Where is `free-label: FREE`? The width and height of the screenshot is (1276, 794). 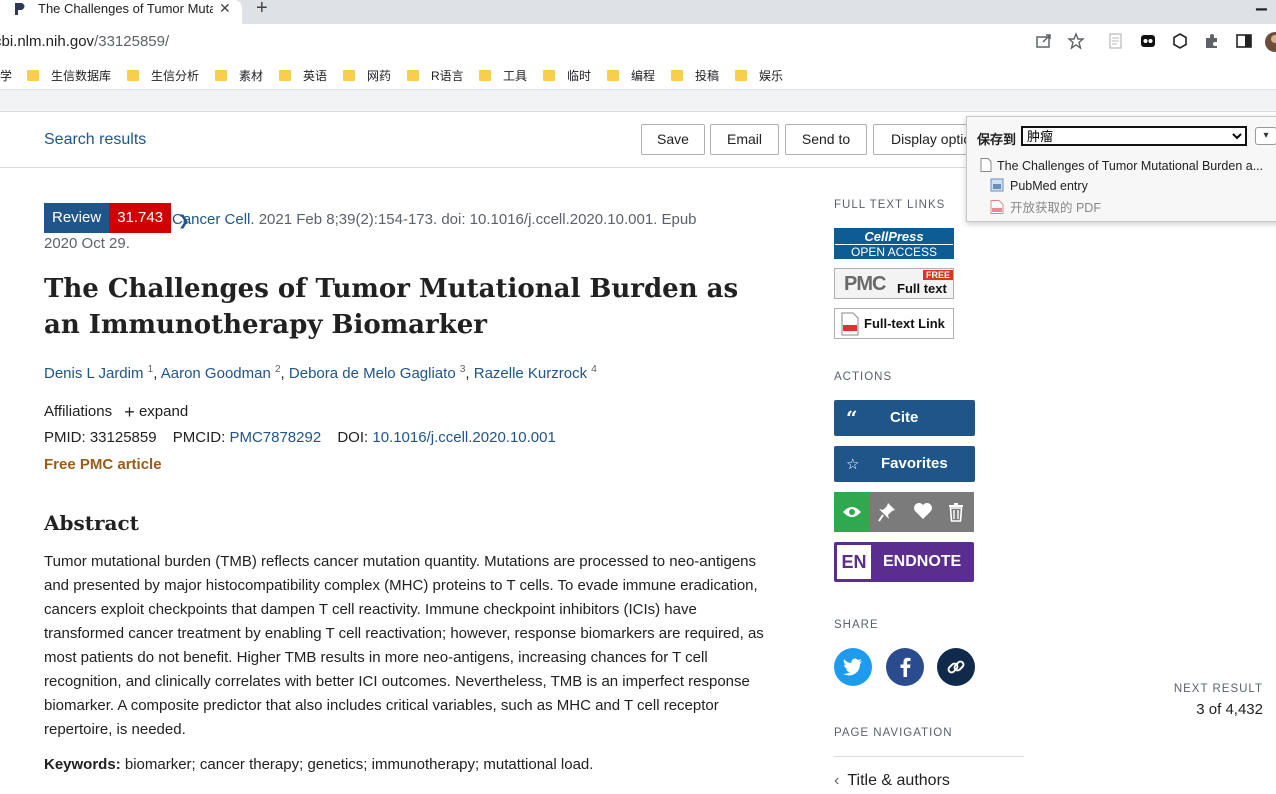
free-label: FREE is located at coordinates (938, 275).